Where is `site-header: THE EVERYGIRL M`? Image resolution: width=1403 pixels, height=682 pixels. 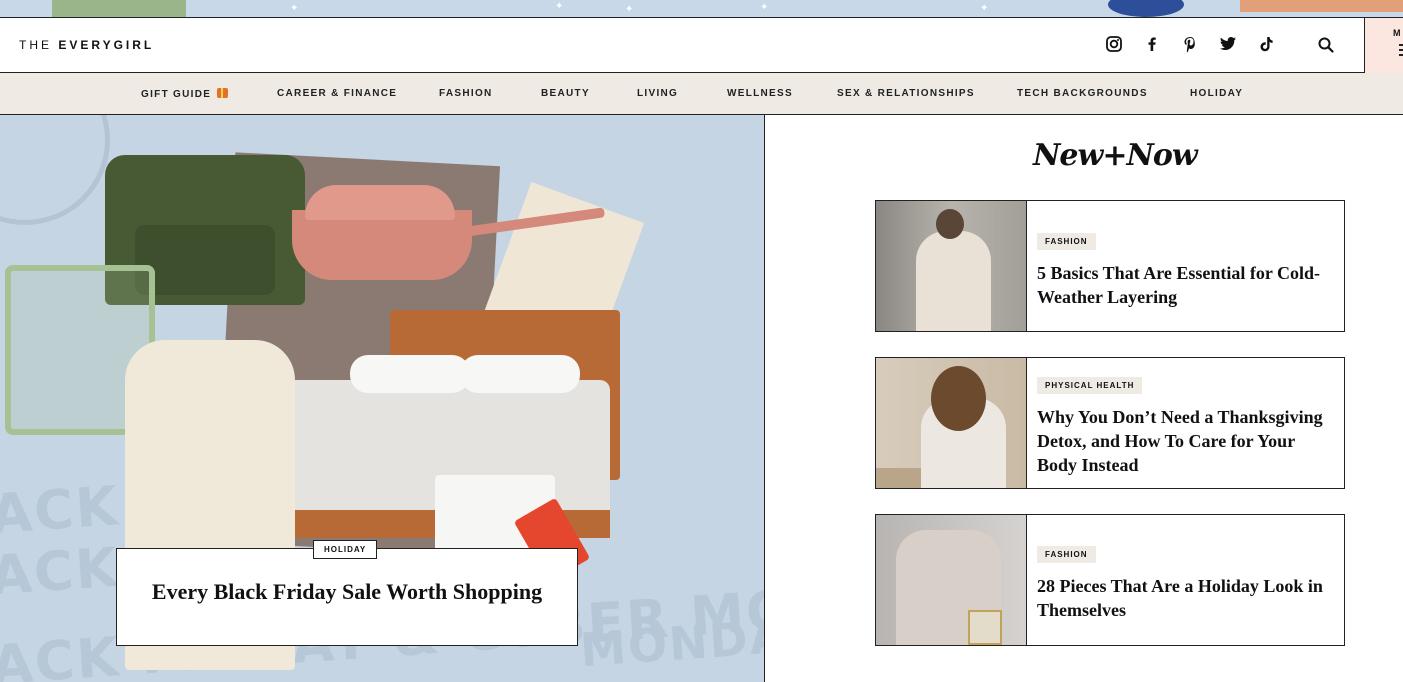 site-header: THE EVERYGIRL M is located at coordinates (701, 45).